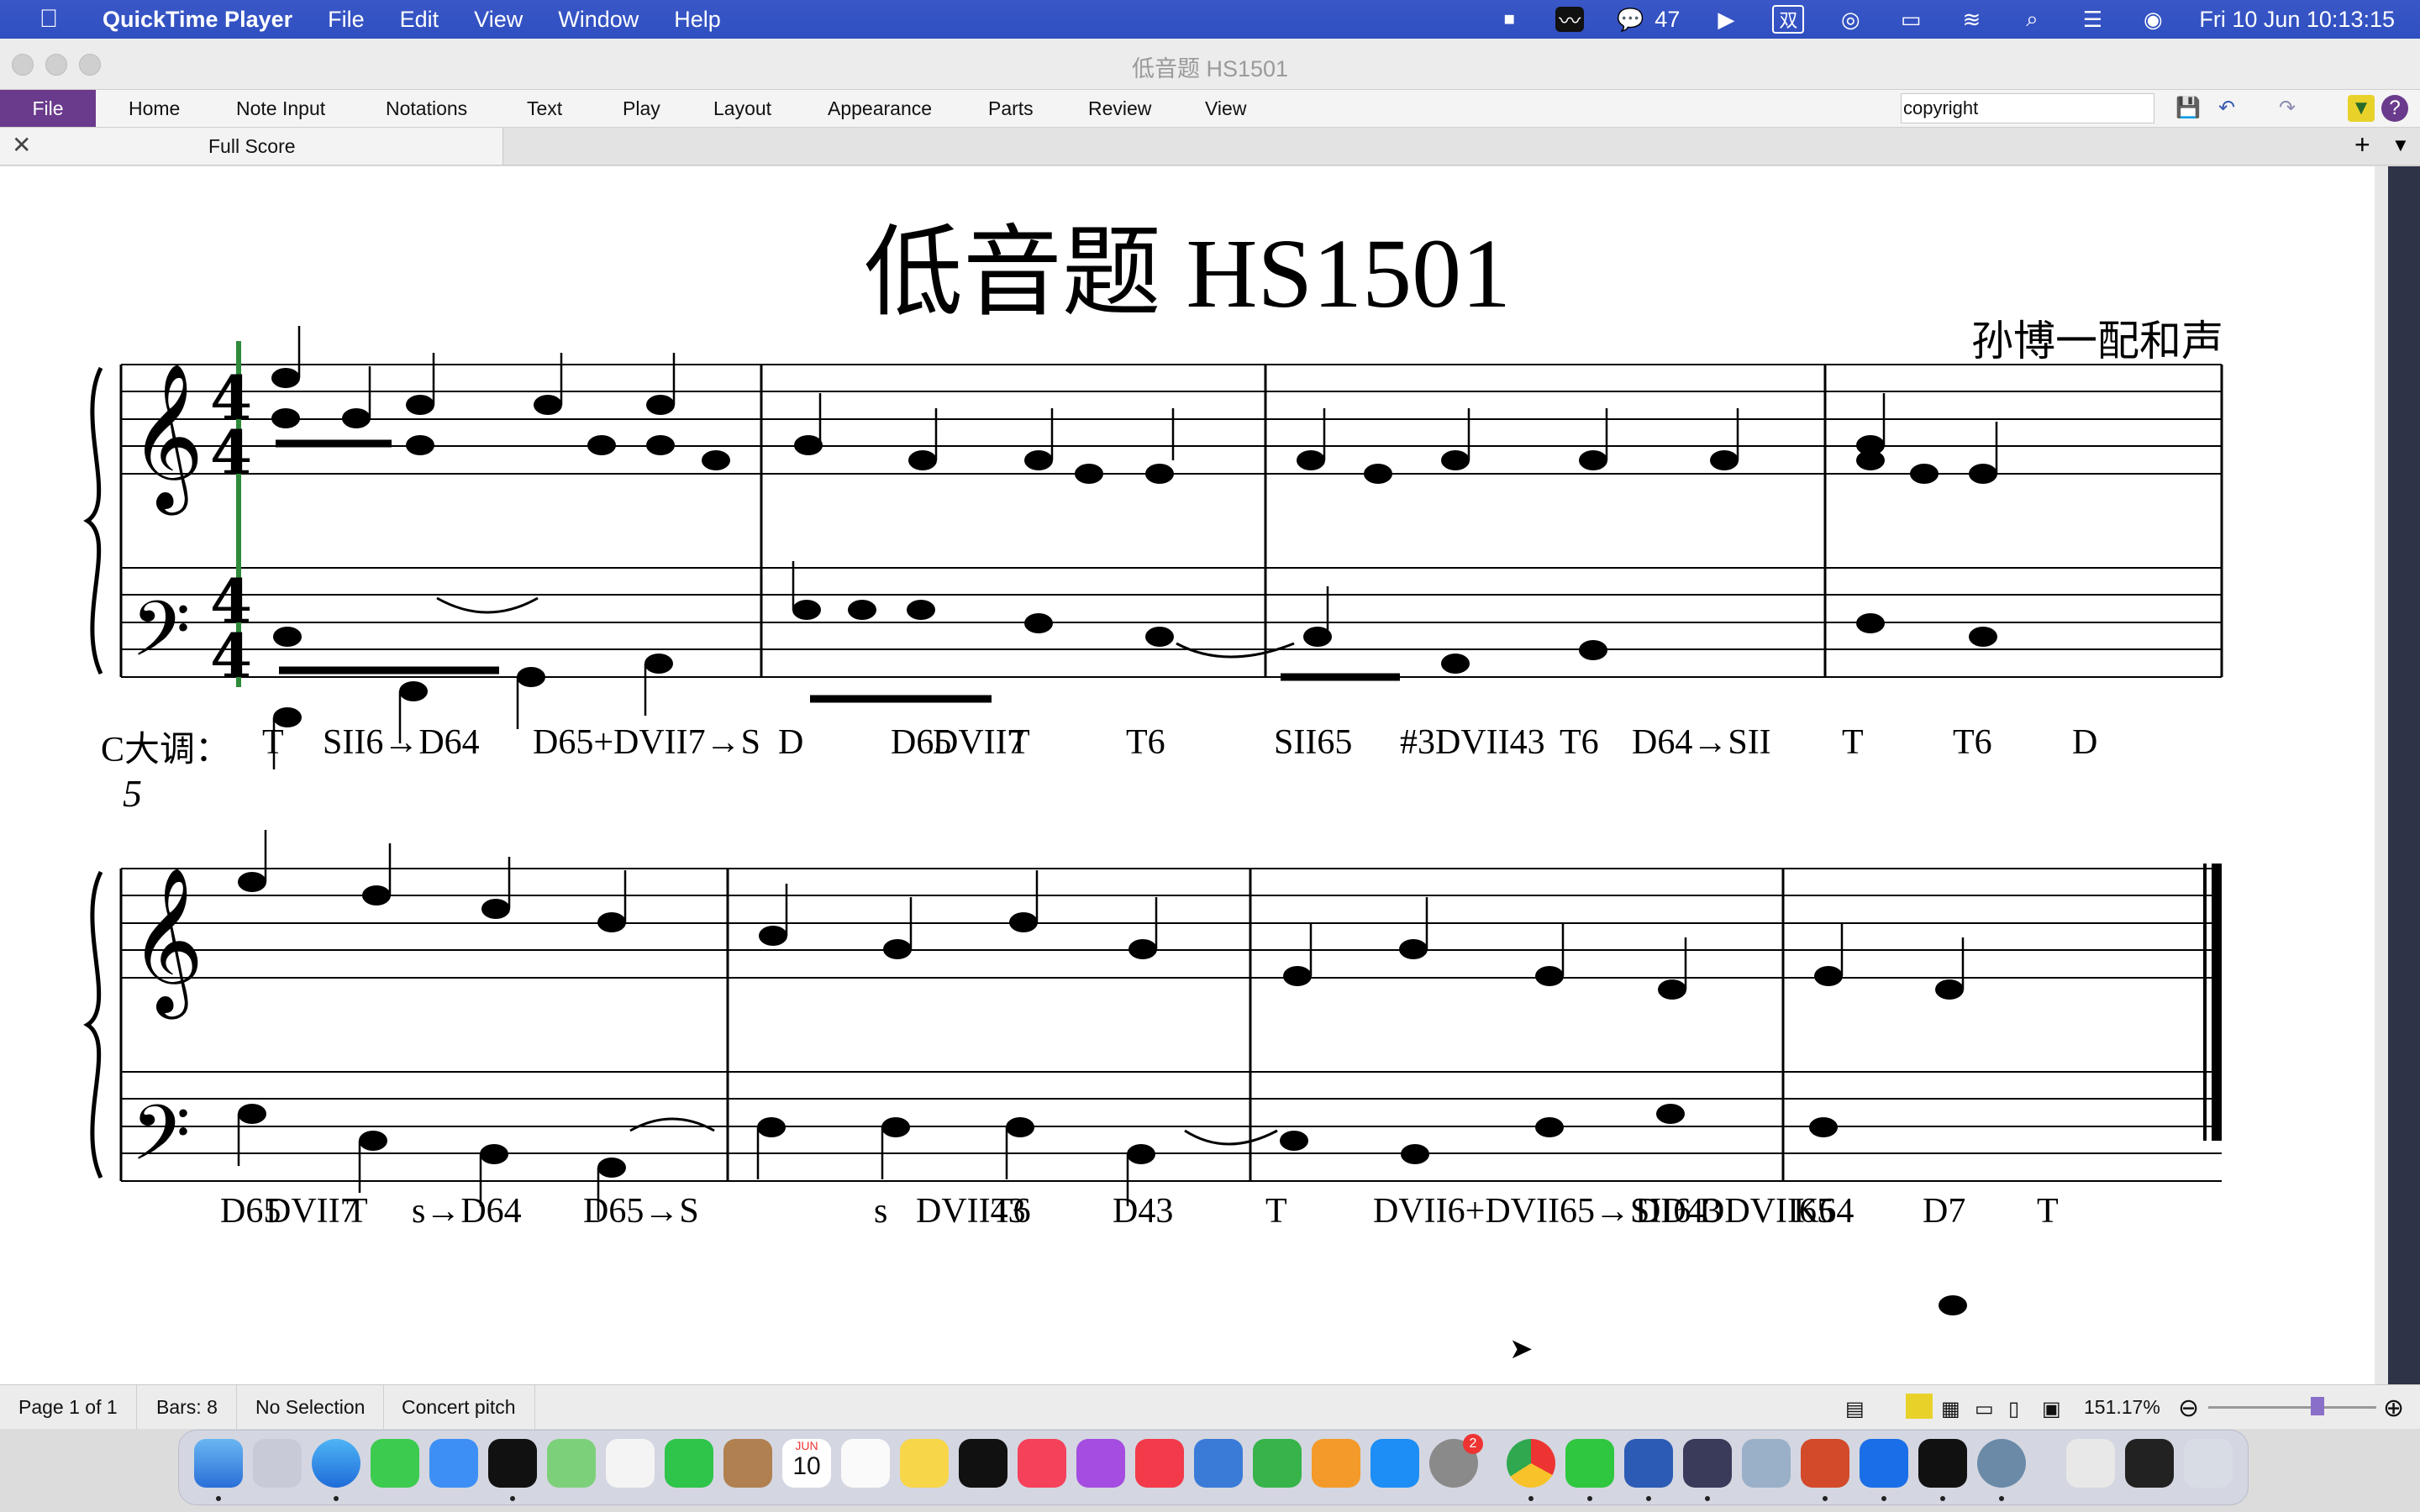 The image size is (2420, 1512). I want to click on menu-app-name: QuickTime Player, so click(197, 20).